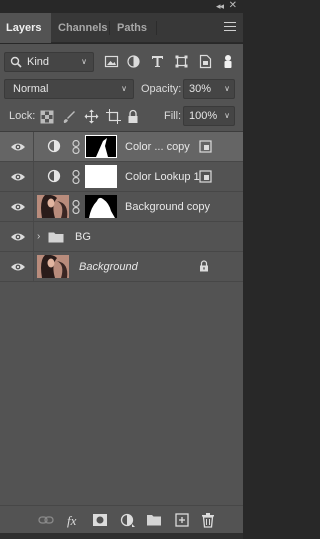 The width and height of the screenshot is (320, 539). What do you see at coordinates (204, 266) in the screenshot?
I see `lock-icon` at bounding box center [204, 266].